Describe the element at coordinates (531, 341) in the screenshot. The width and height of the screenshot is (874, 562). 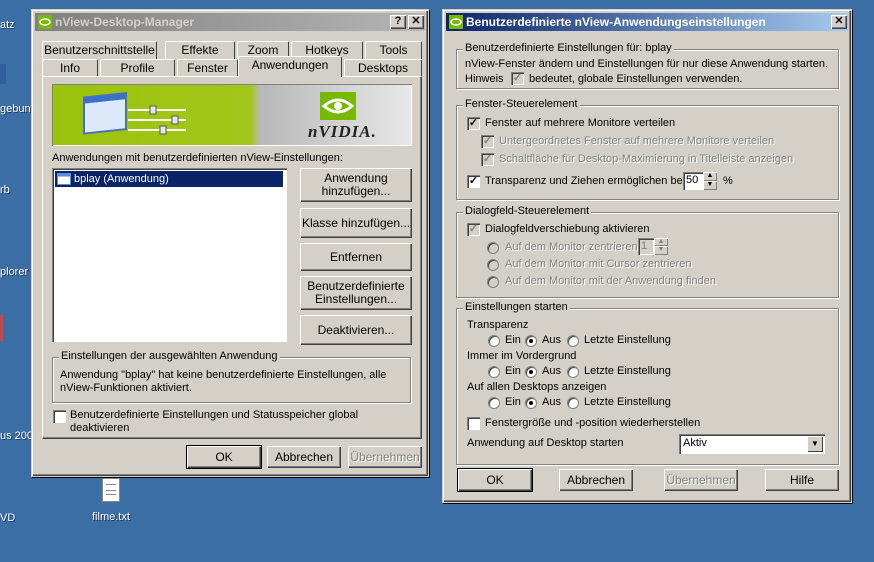
I see `transparency-off-radio` at that location.